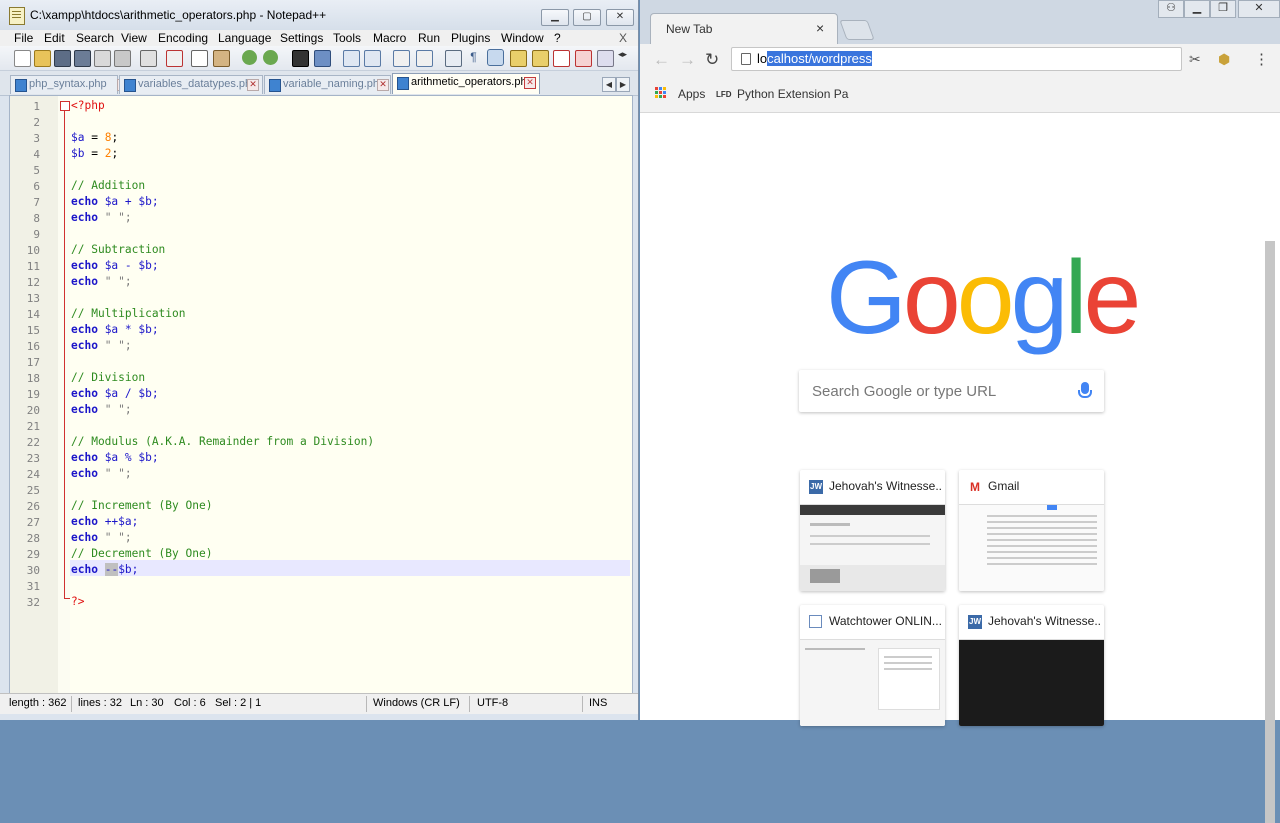 This screenshot has width=1280, height=823. Describe the element at coordinates (1171, 9) in the screenshot. I see `profile-icon: ⚇` at that location.